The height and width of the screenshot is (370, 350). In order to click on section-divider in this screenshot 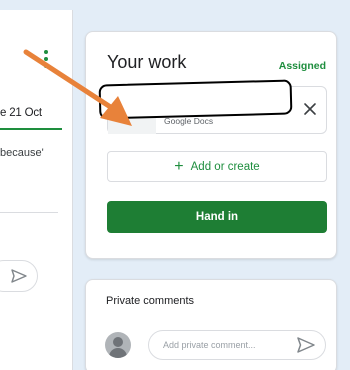, I will do `click(29, 212)`.